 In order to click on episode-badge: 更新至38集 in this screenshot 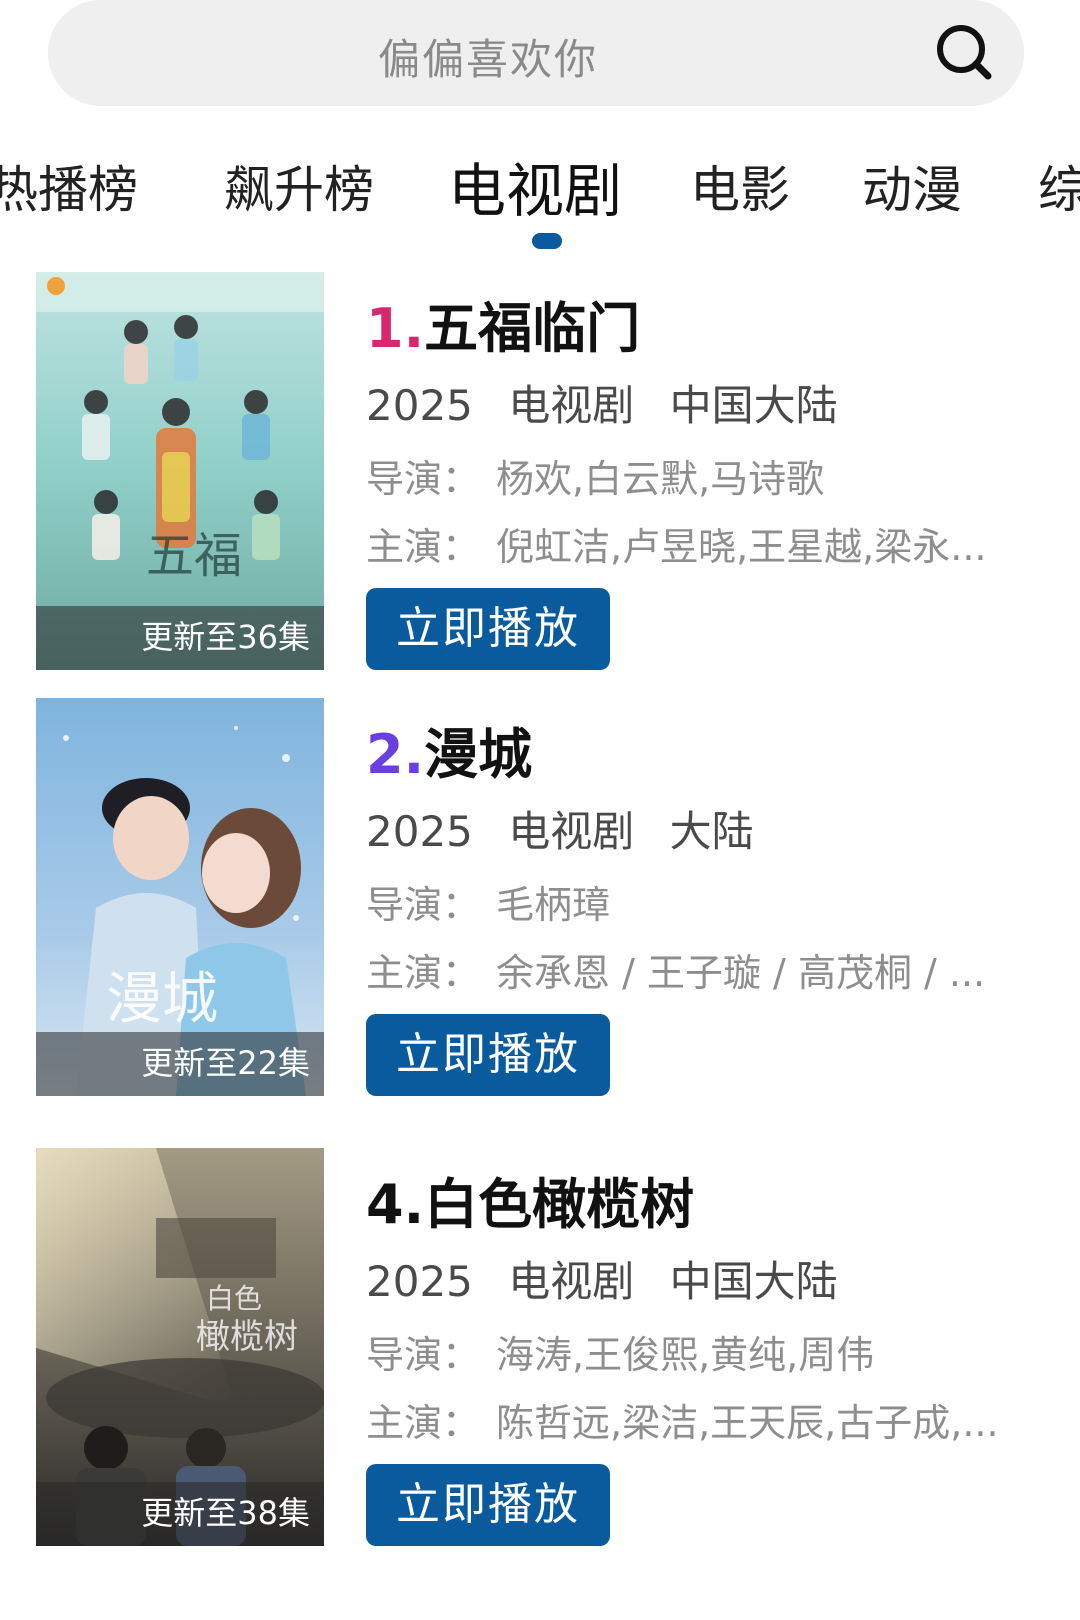, I will do `click(225, 1513)`.